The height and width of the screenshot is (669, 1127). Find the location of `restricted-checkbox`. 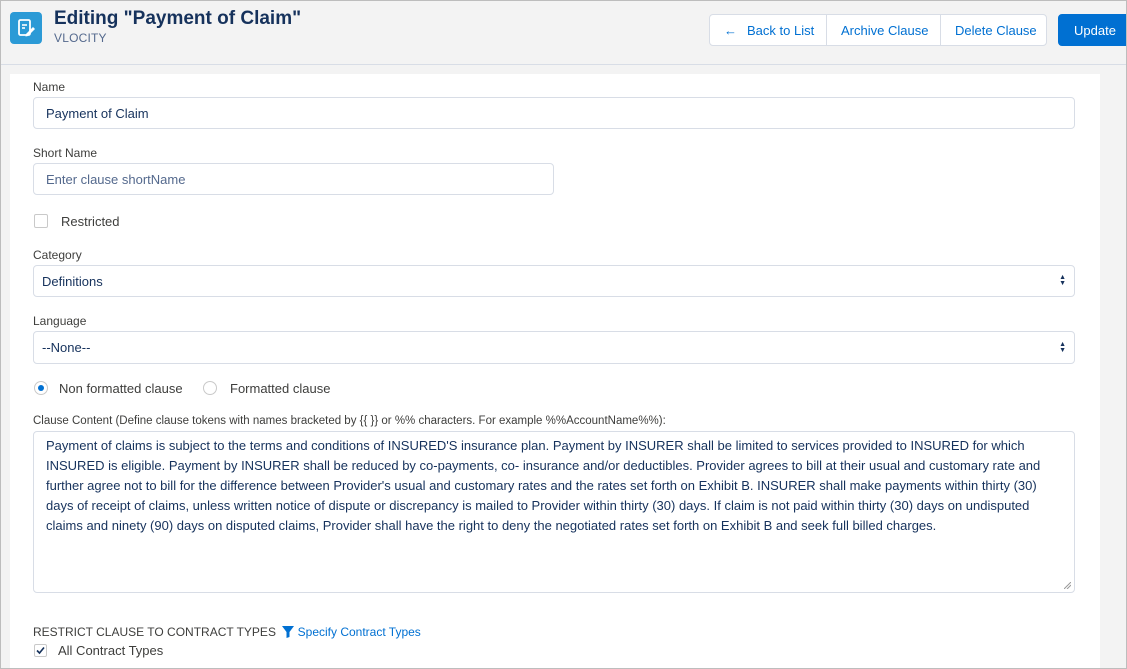

restricted-checkbox is located at coordinates (41, 221).